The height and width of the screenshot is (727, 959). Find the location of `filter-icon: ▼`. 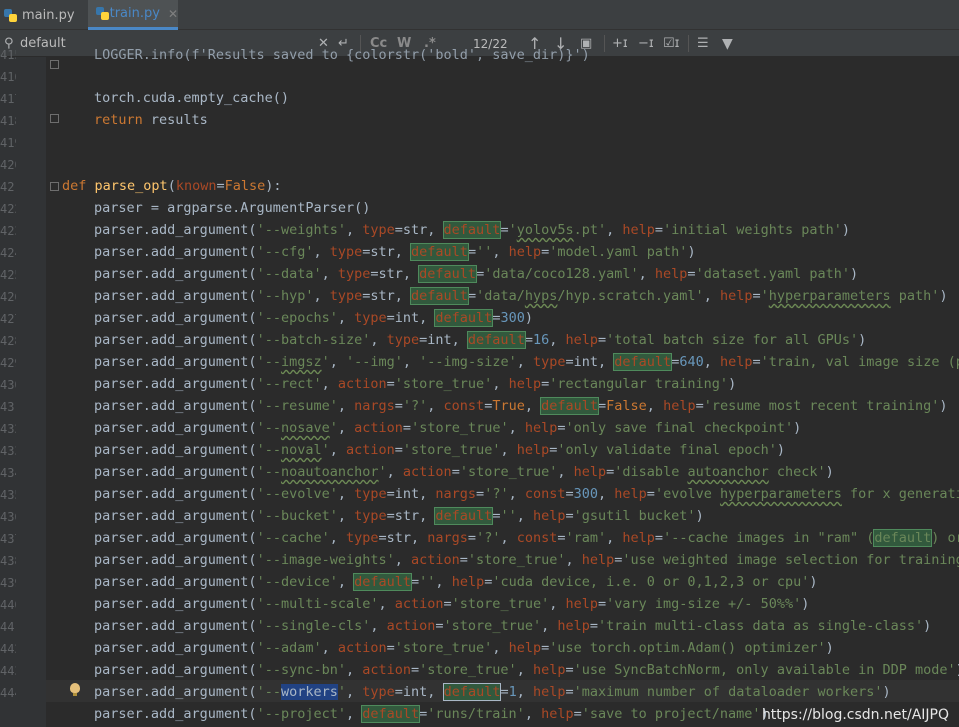

filter-icon: ▼ is located at coordinates (727, 43).